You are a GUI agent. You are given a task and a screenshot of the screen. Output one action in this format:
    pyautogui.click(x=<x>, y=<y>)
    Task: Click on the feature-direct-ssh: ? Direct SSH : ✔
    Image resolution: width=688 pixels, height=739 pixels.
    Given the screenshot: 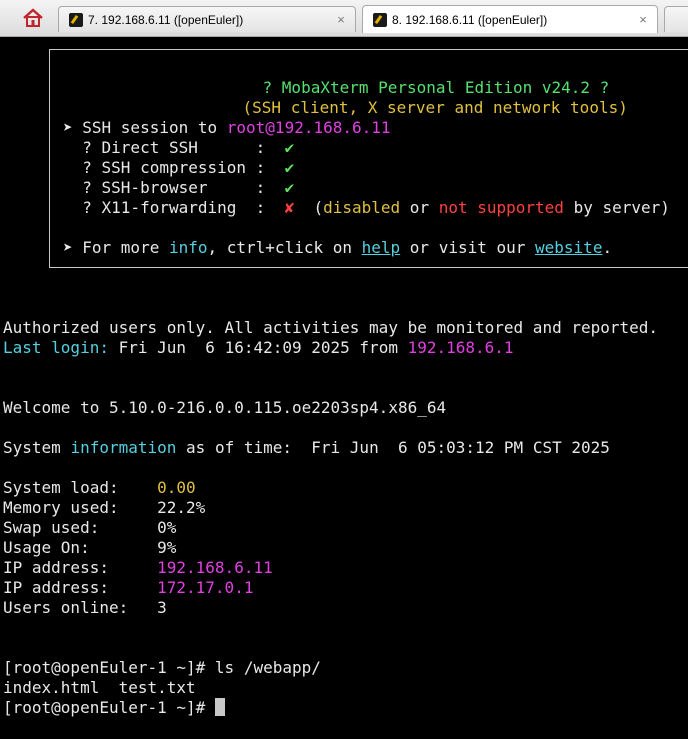 What is the action you would take?
    pyautogui.click(x=179, y=147)
    